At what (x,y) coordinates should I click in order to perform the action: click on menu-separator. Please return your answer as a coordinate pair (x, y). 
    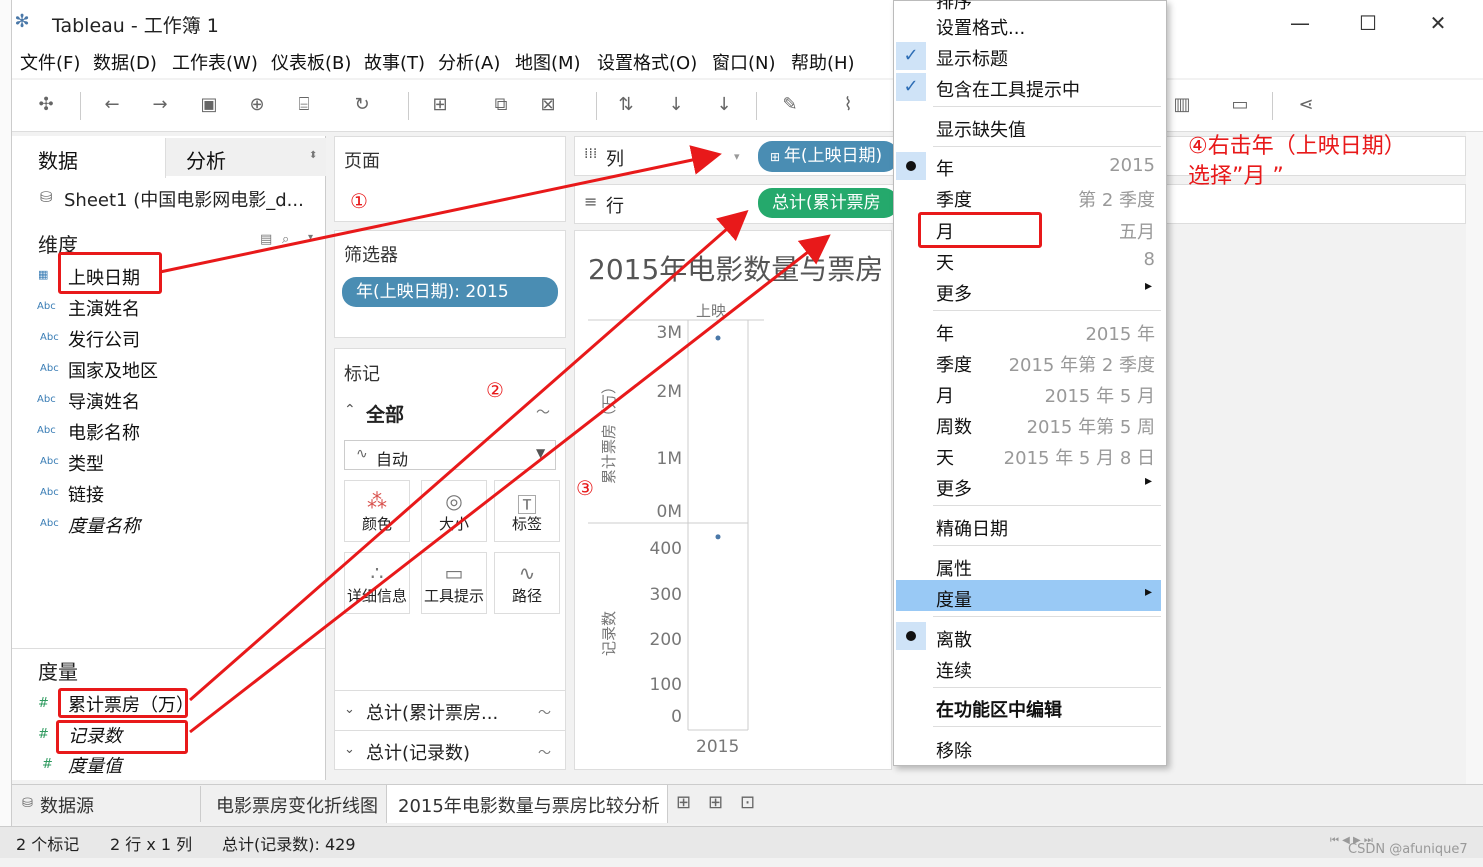
    Looking at the image, I should click on (1047, 106).